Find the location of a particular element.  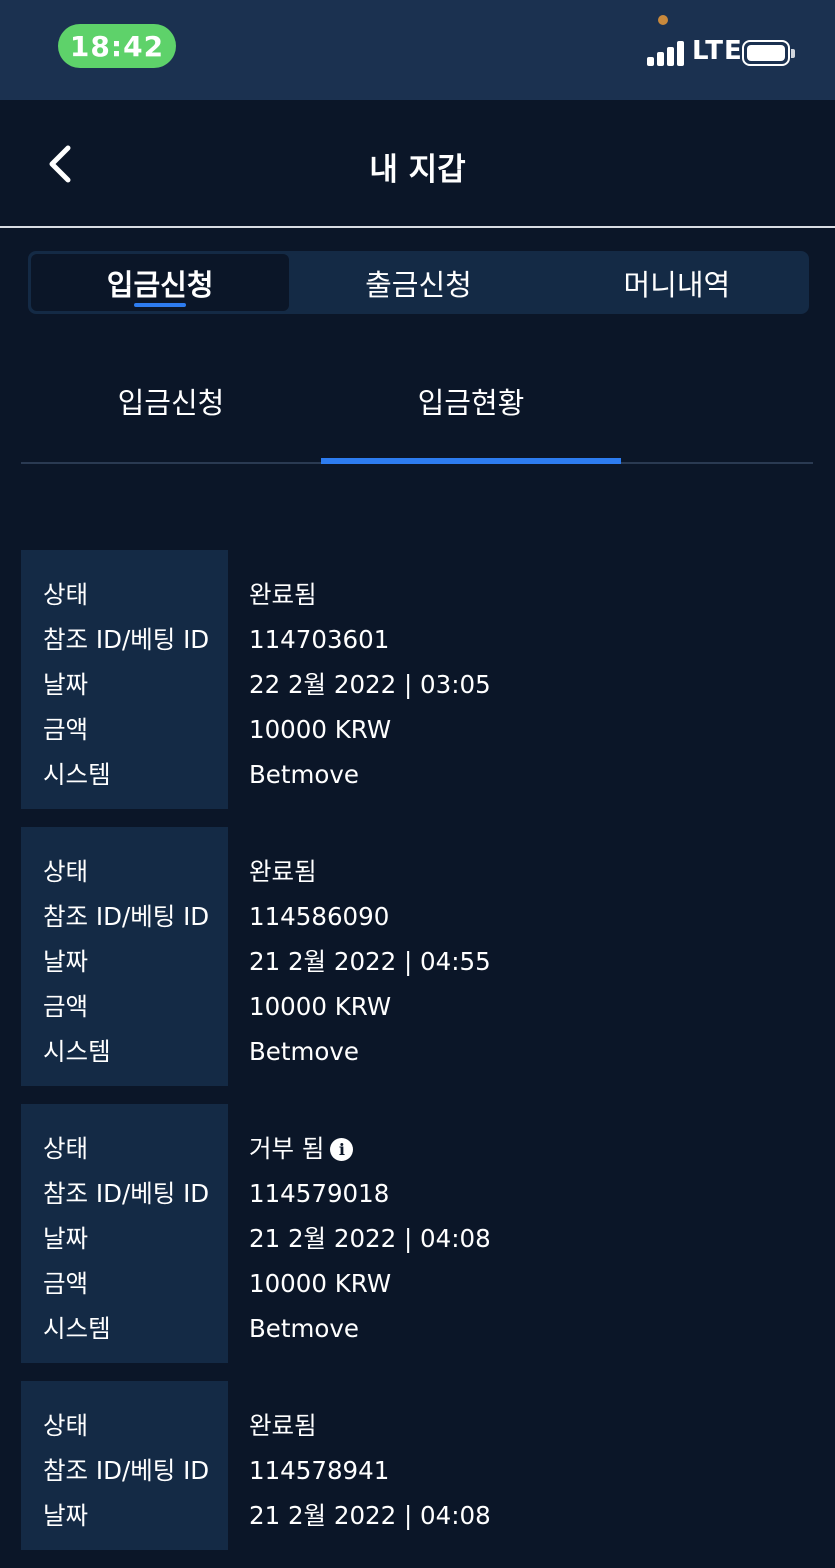

date-value: 21 2월 2022 | 04:55 is located at coordinates (370, 961).